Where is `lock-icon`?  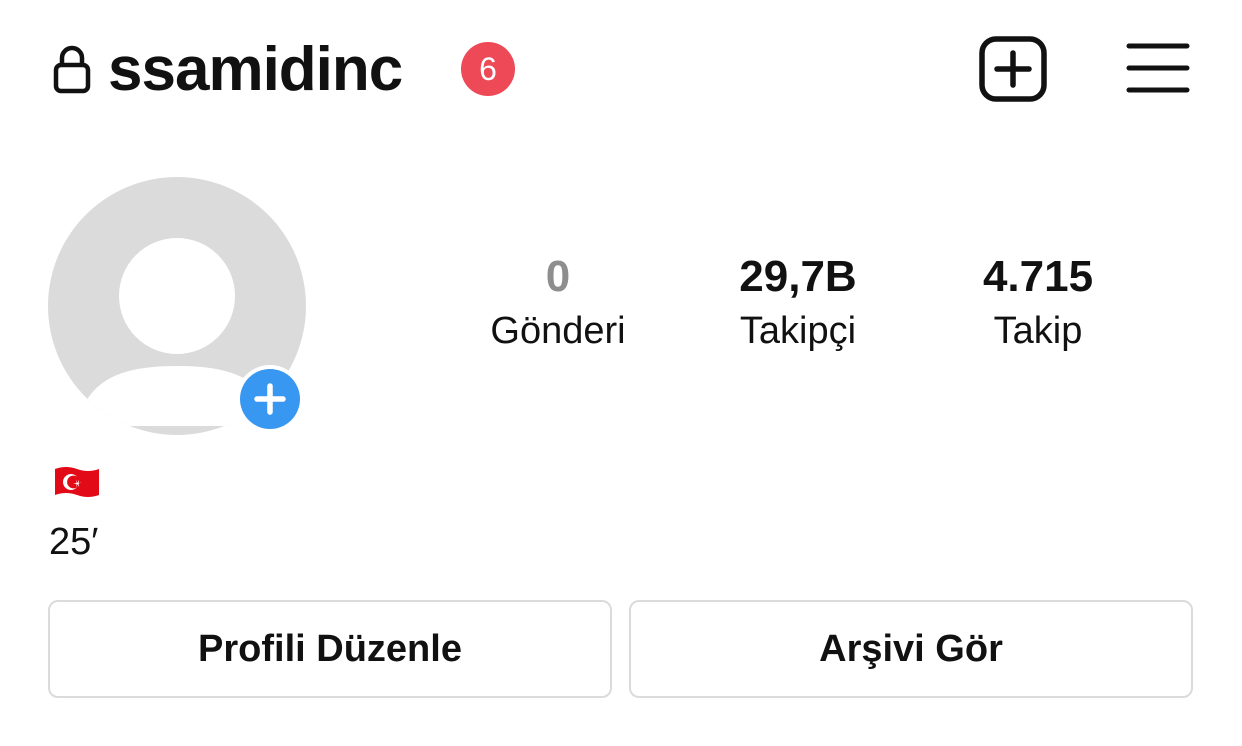
lock-icon is located at coordinates (72, 69).